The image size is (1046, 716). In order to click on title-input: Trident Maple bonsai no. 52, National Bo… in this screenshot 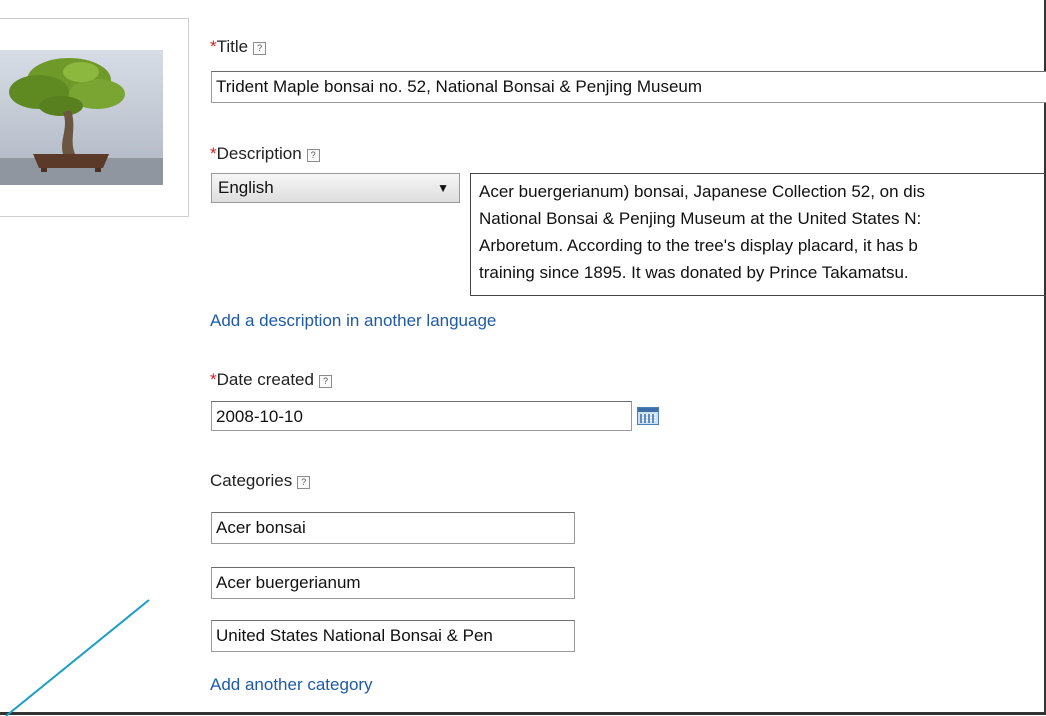, I will do `click(628, 87)`.